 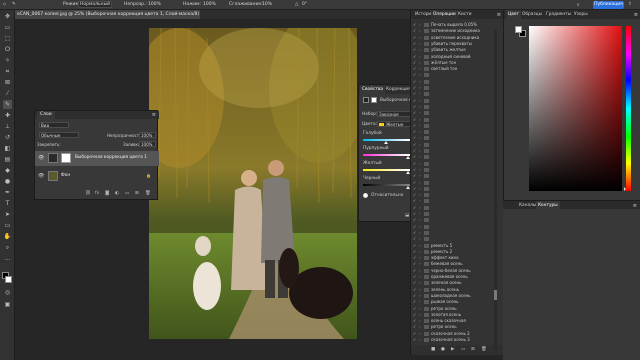 What do you see at coordinates (453, 258) in the screenshot?
I see `action-item: ✓ › эффект кино` at bounding box center [453, 258].